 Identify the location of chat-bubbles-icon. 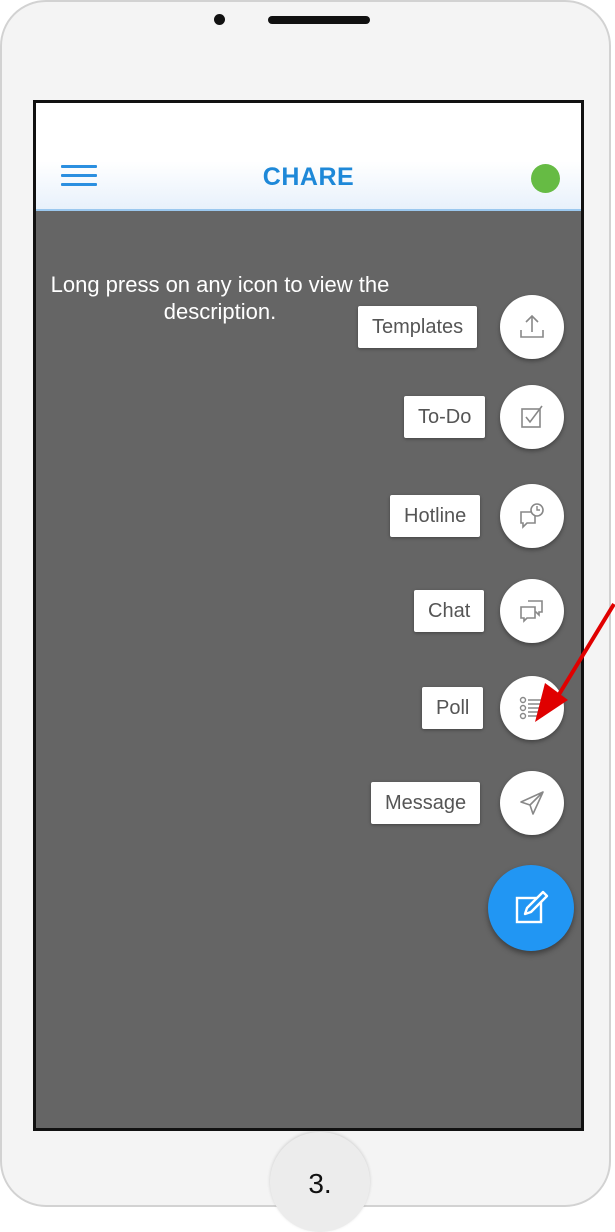
(532, 611).